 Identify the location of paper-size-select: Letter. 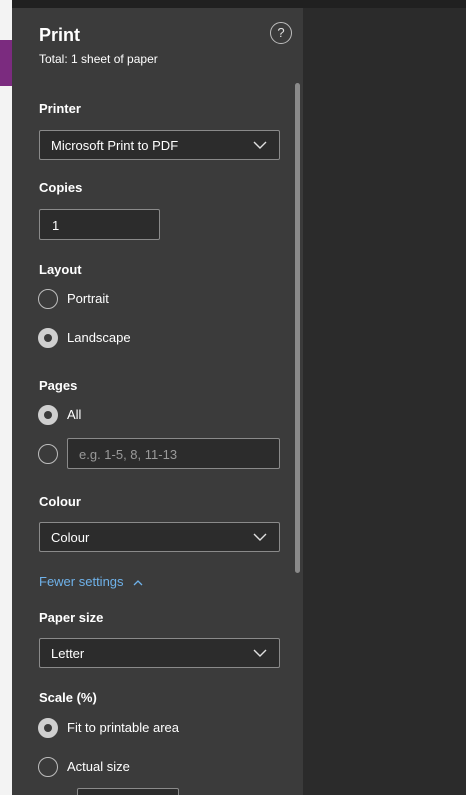
(159, 653).